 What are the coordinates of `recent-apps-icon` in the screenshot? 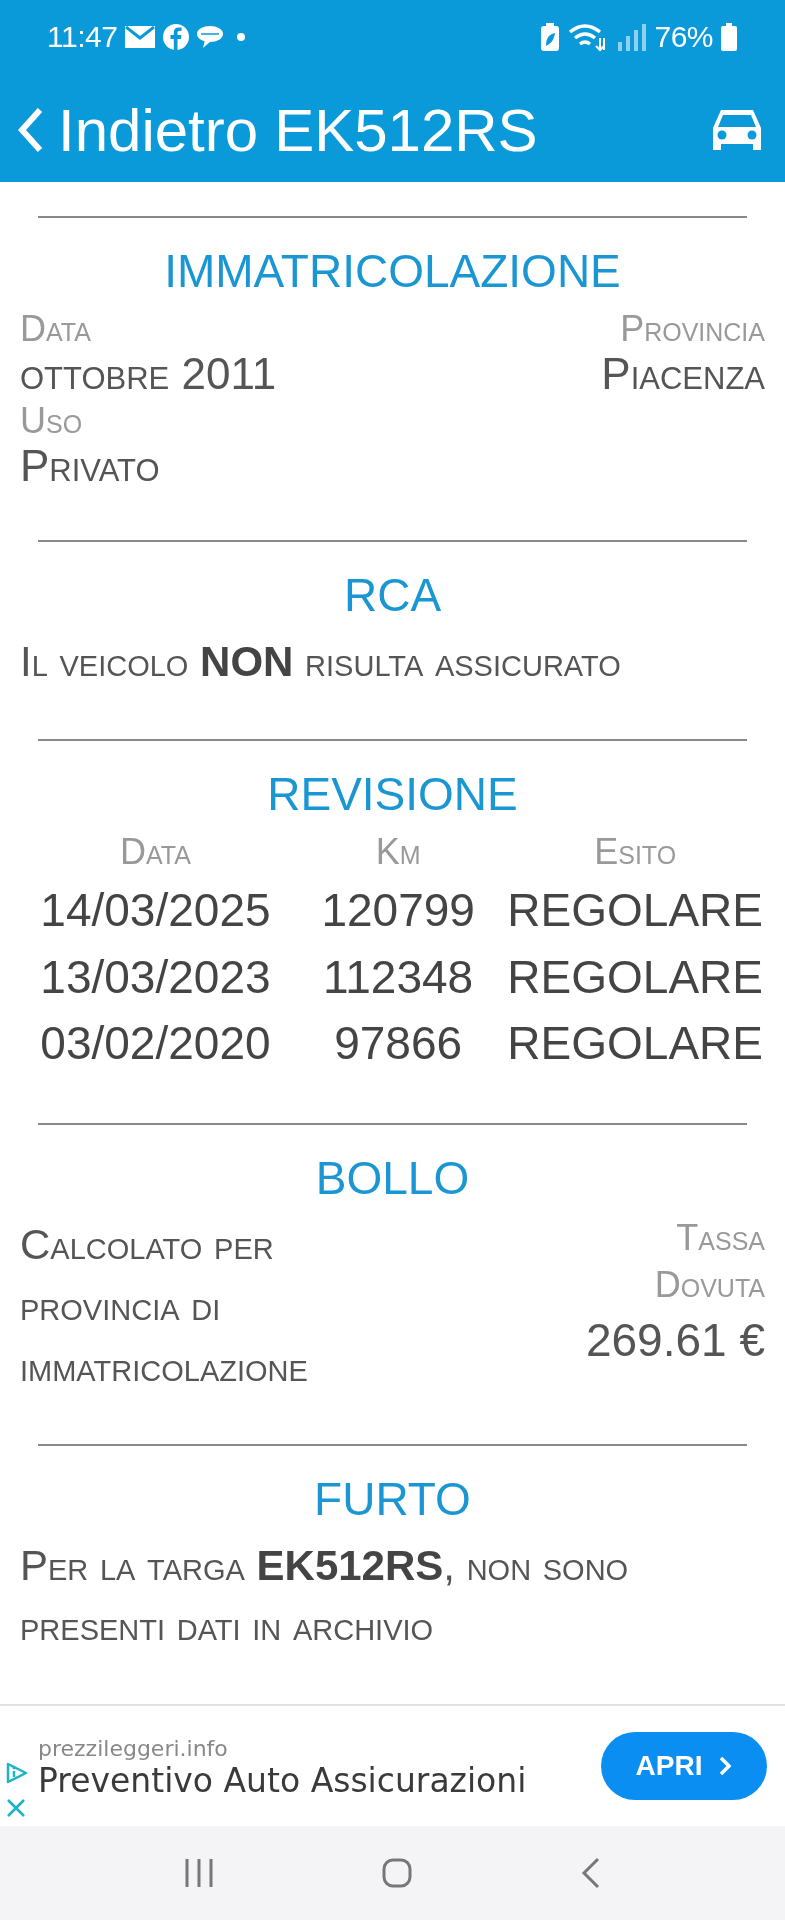 It's located at (199, 1873).